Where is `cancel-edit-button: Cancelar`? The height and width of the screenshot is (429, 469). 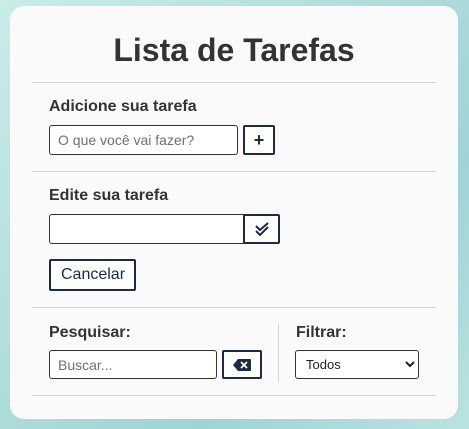 cancel-edit-button: Cancelar is located at coordinates (92, 275).